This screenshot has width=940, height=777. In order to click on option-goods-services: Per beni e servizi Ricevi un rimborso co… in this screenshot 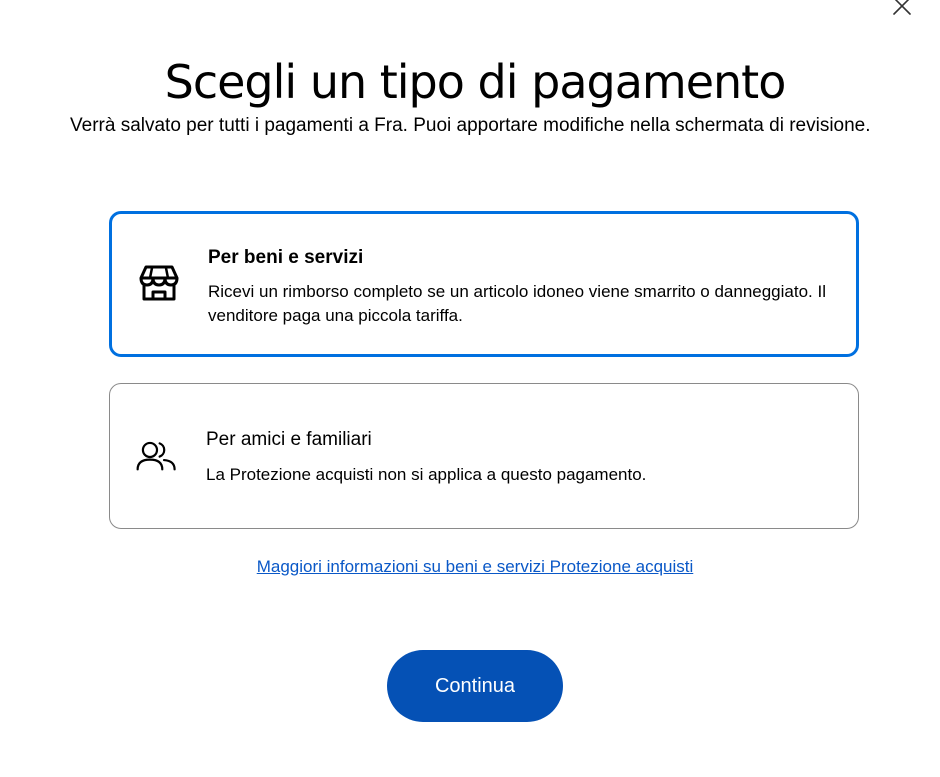, I will do `click(484, 284)`.